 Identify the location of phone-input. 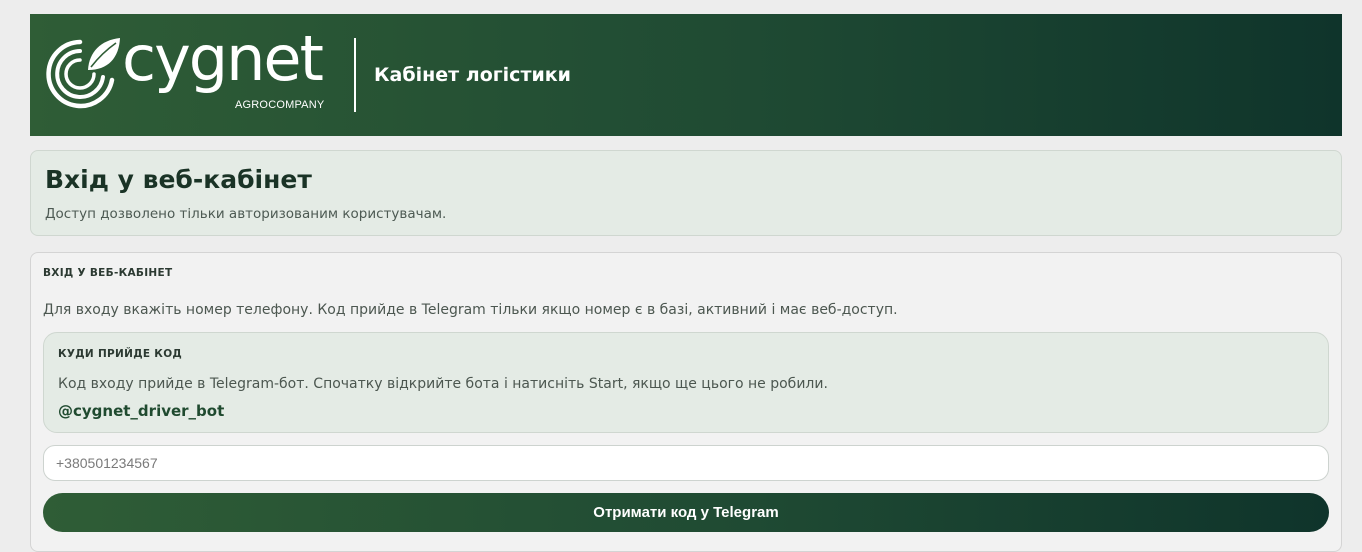
(686, 463).